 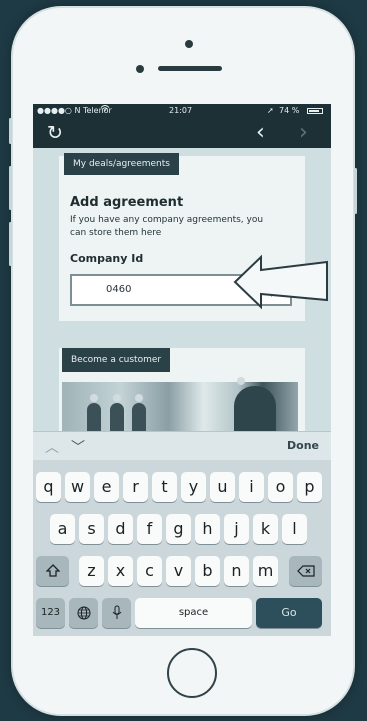 I want to click on page-title: Add agreement, so click(x=127, y=202).